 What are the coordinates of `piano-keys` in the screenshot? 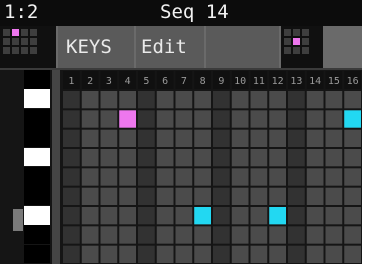 It's located at (37, 167).